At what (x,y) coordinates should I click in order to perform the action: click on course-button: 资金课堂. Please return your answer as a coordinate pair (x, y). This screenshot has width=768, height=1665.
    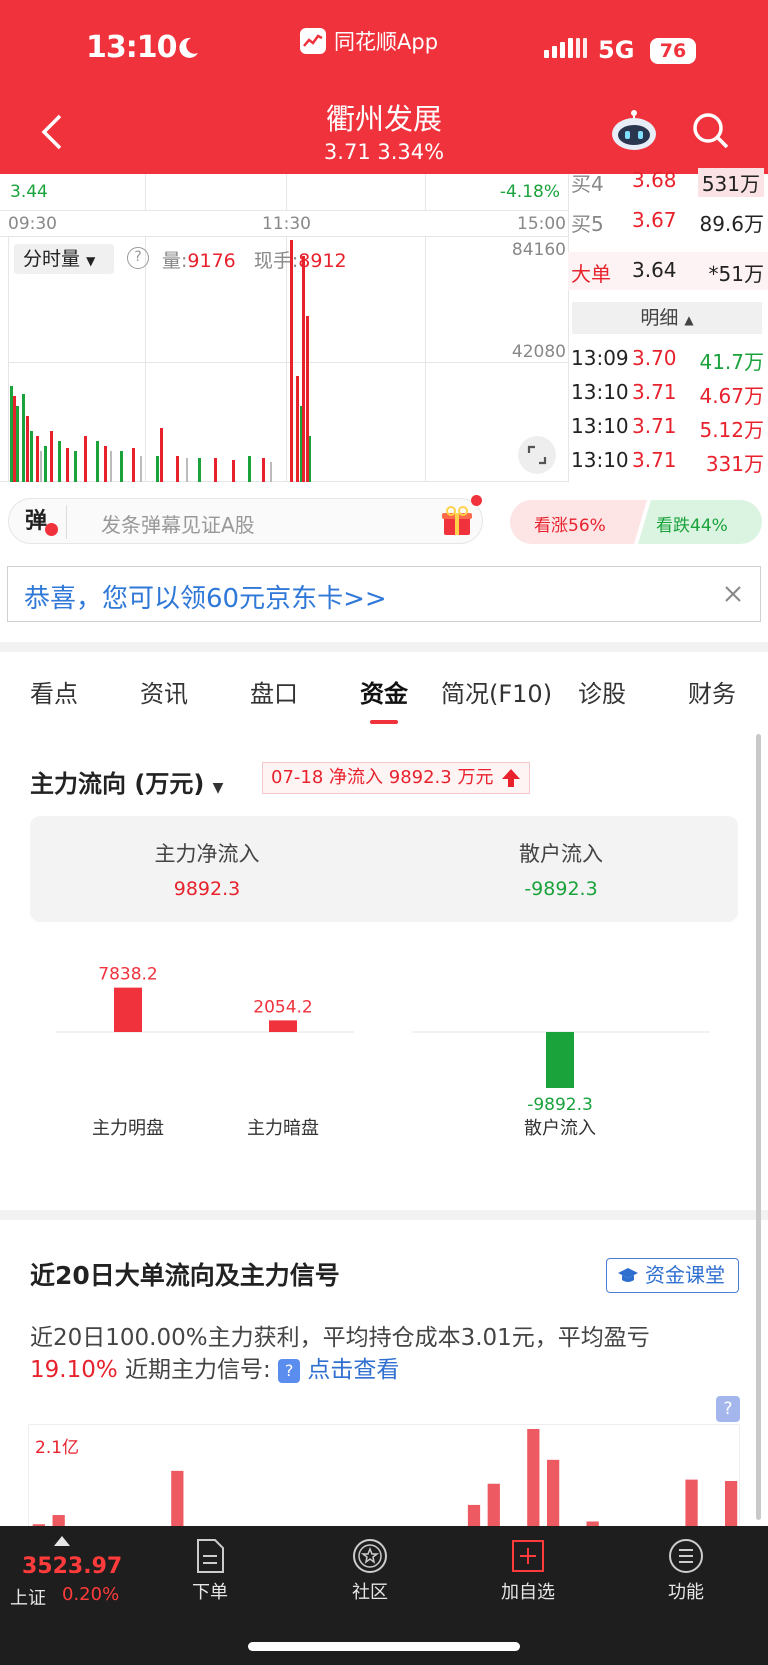
    Looking at the image, I should click on (672, 1275).